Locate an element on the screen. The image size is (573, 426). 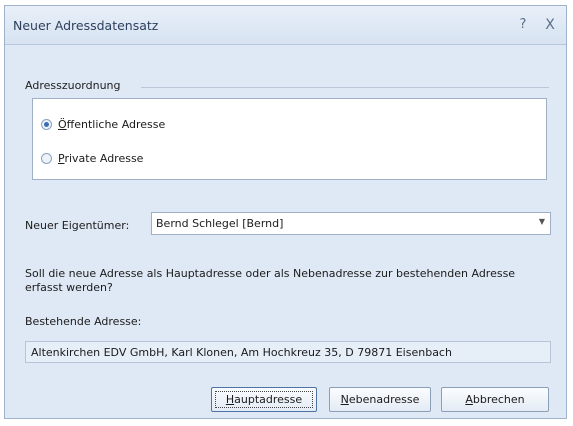
nebenadresse-button: Nebenadresse is located at coordinates (380, 399).